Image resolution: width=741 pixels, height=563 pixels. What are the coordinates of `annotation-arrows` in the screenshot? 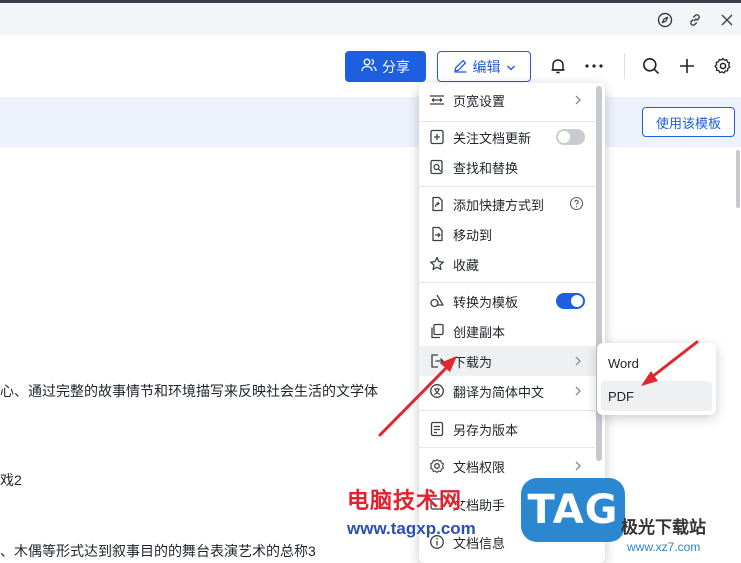 It's located at (538, 388).